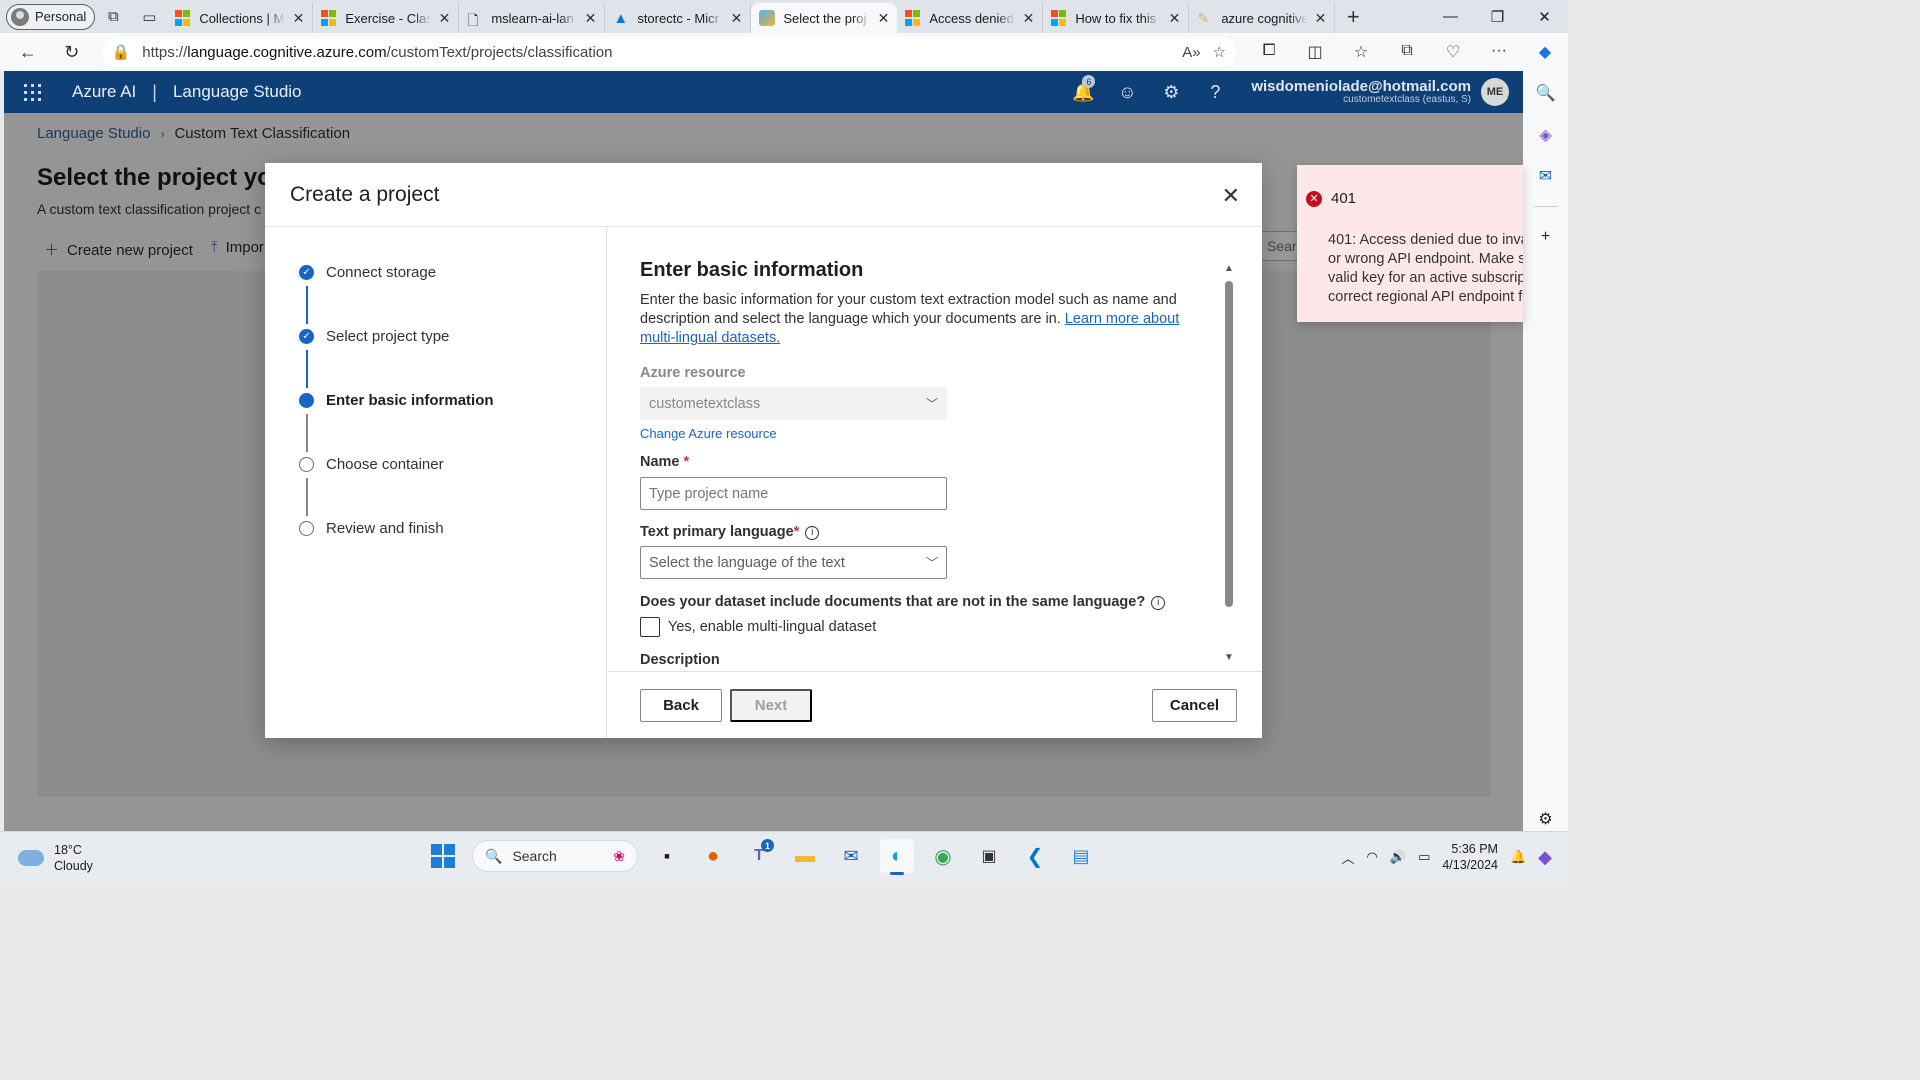  Describe the element at coordinates (1219, 52) in the screenshot. I see `favorite-star-icon: ☆` at that location.